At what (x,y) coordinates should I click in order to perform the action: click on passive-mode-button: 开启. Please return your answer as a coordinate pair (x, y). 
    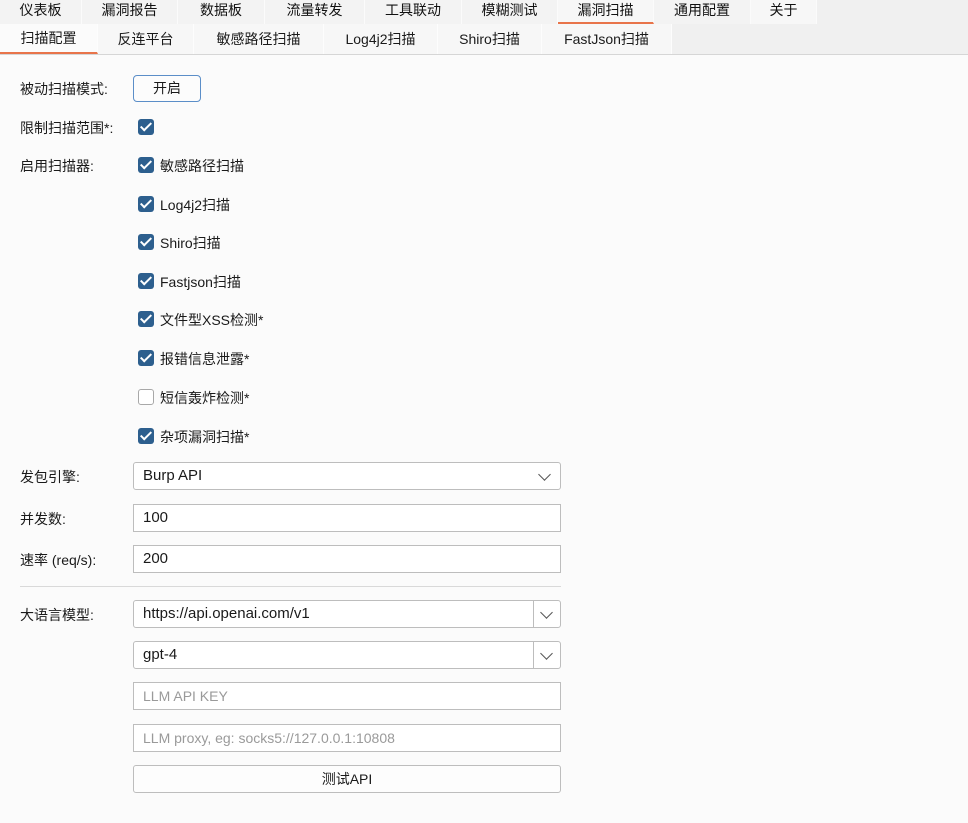
    Looking at the image, I should click on (167, 88).